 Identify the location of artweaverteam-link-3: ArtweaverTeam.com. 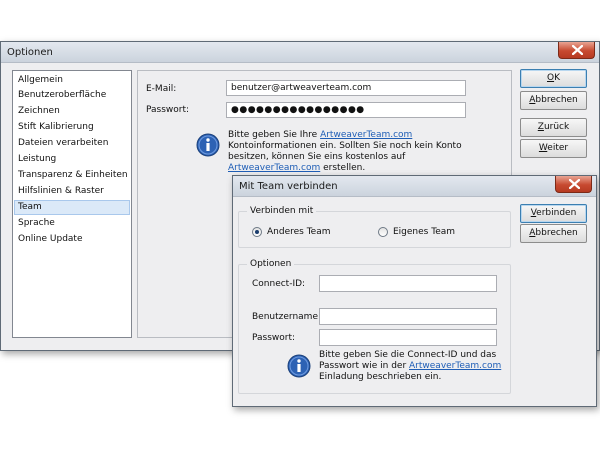
(455, 366).